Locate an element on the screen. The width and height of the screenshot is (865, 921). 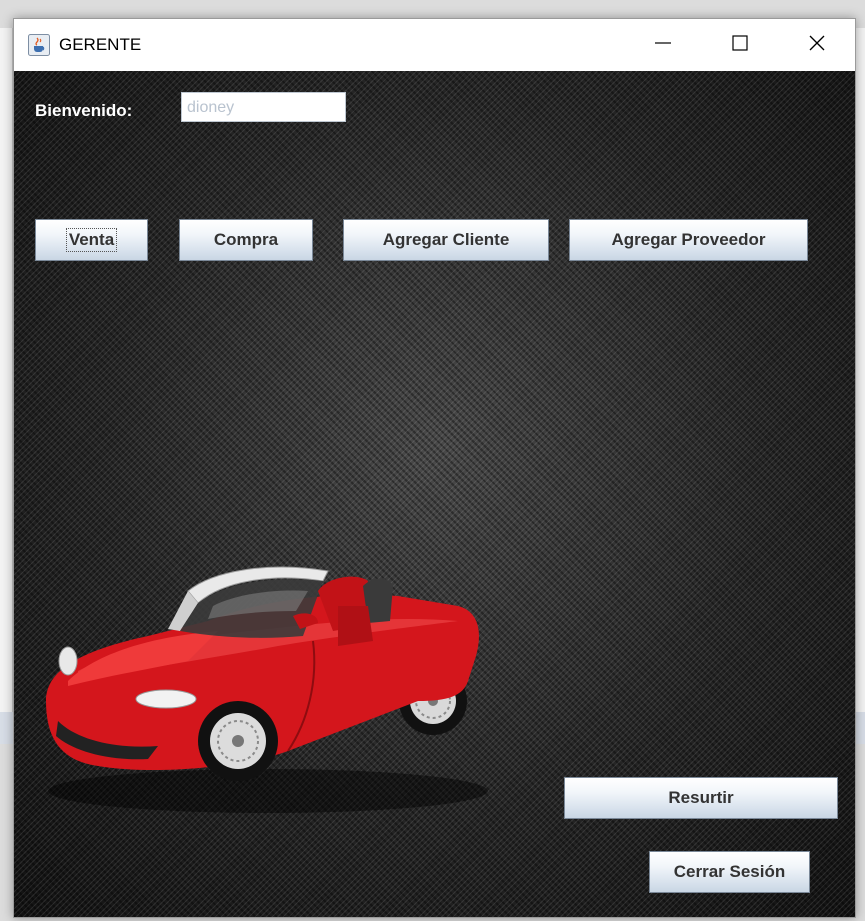
cerrar-sesion-button: Cerrar Sesión is located at coordinates (729, 872).